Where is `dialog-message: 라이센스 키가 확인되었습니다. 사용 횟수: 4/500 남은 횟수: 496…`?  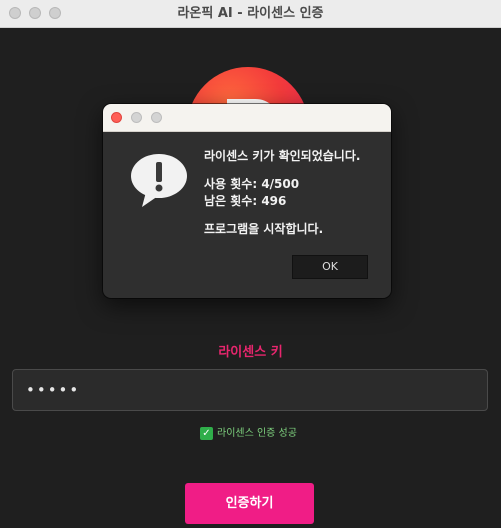 dialog-message: 라이센스 키가 확인되었습니다. 사용 횟수: 4/500 남은 횟수: 496… is located at coordinates (282, 193).